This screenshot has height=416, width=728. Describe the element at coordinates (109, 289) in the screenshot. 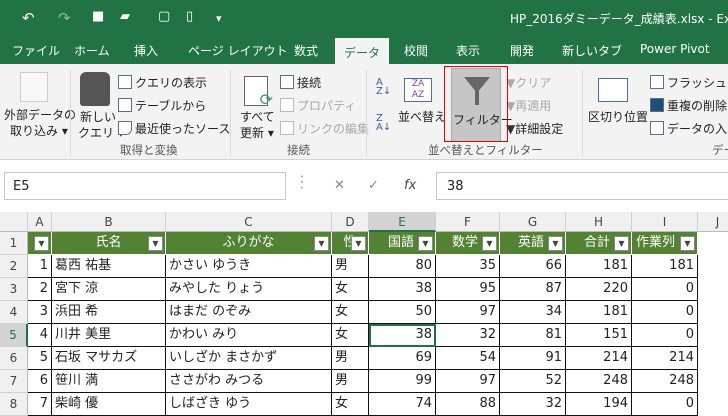

I see `table-cell: 宮下 涼` at that location.